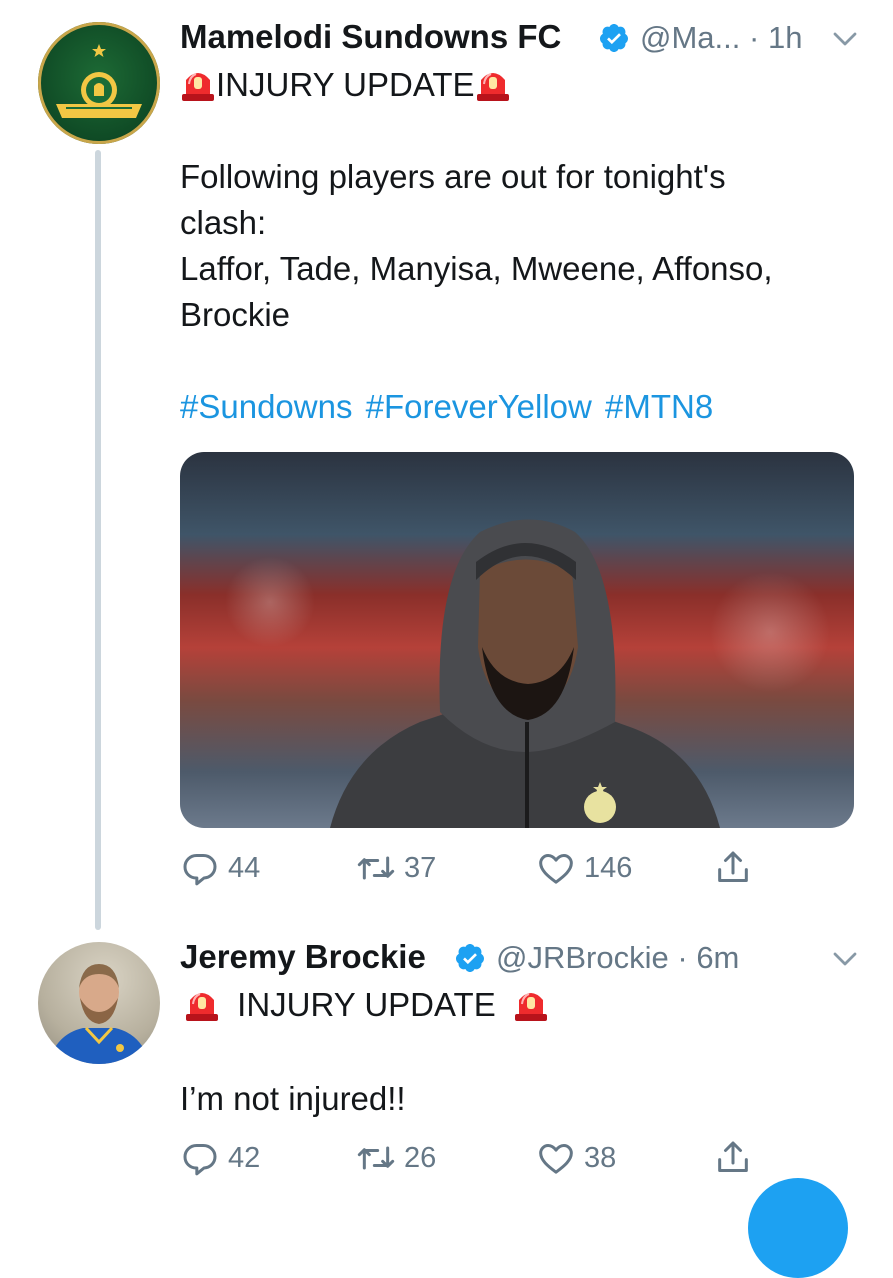  I want to click on player-avatar-photo, so click(99, 1014).